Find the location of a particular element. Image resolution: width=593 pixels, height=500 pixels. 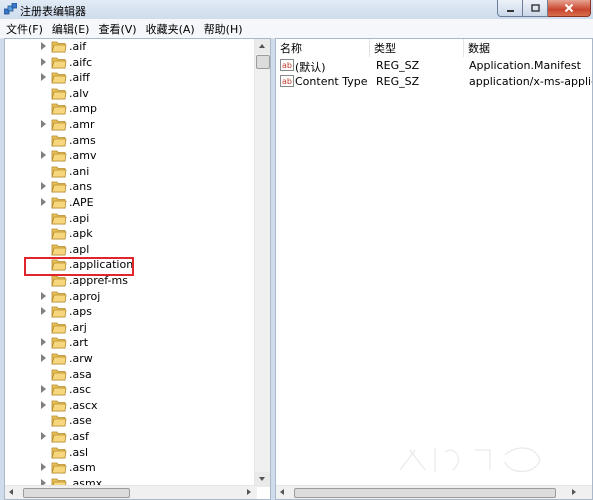

tree-item-label: .aif is located at coordinates (78, 46).